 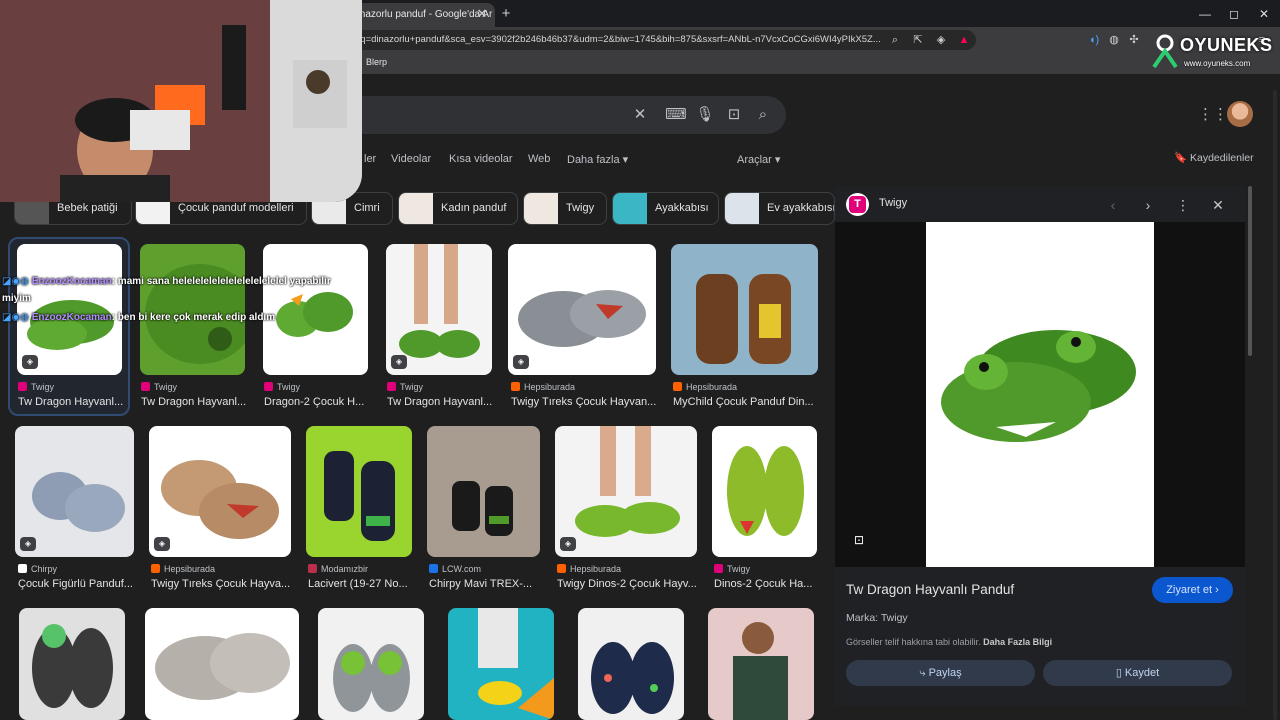 What do you see at coordinates (1214, 157) in the screenshot?
I see `saved-button: 🔖 Kaydedilenler` at bounding box center [1214, 157].